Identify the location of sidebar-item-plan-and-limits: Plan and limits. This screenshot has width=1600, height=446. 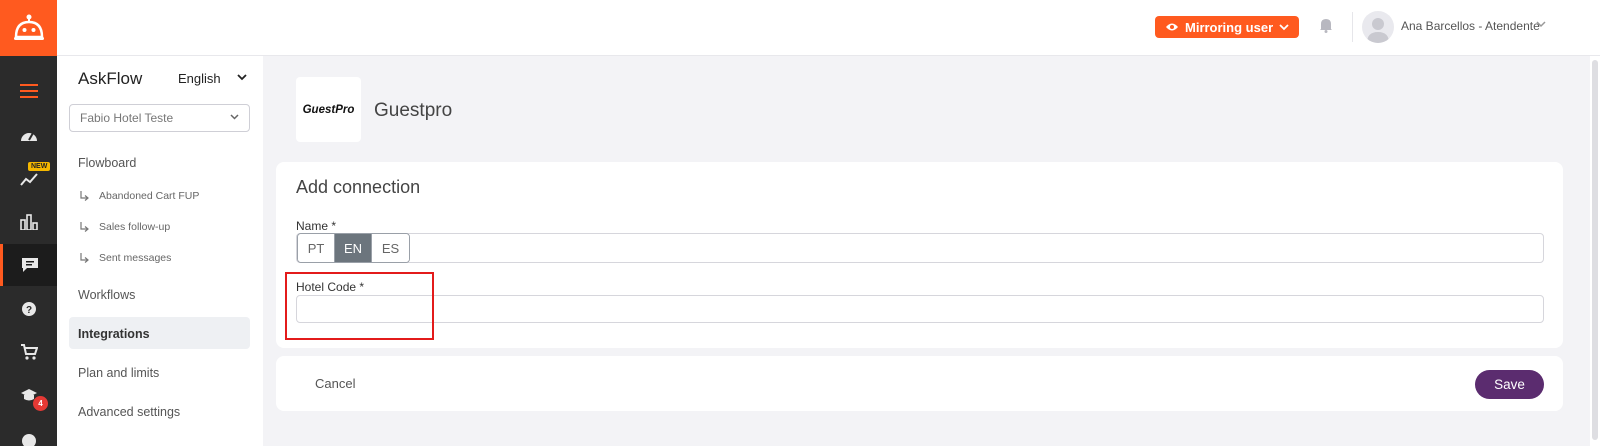
(118, 373).